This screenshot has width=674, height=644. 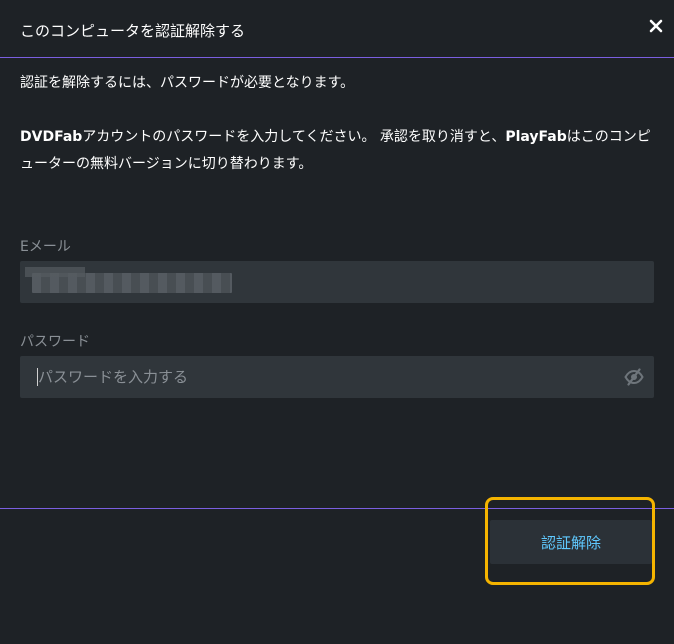 What do you see at coordinates (133, 31) in the screenshot?
I see `dialog-title: このコンピュータを認証解除する` at bounding box center [133, 31].